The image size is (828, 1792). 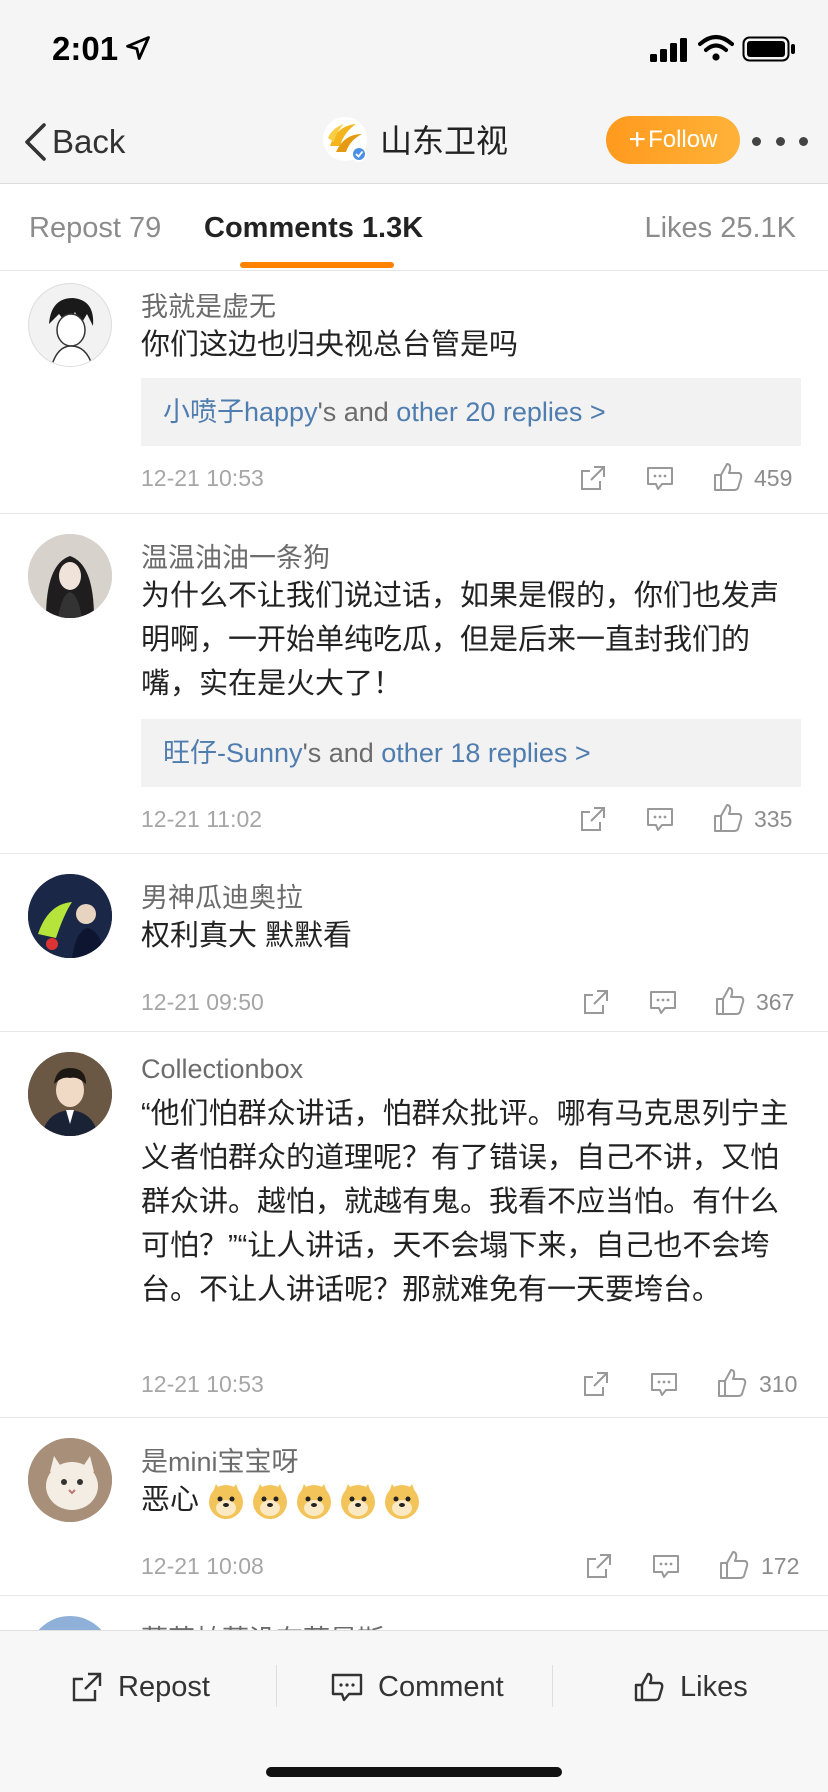 What do you see at coordinates (202, 819) in the screenshot?
I see `comment-time: 12-21 11:02` at bounding box center [202, 819].